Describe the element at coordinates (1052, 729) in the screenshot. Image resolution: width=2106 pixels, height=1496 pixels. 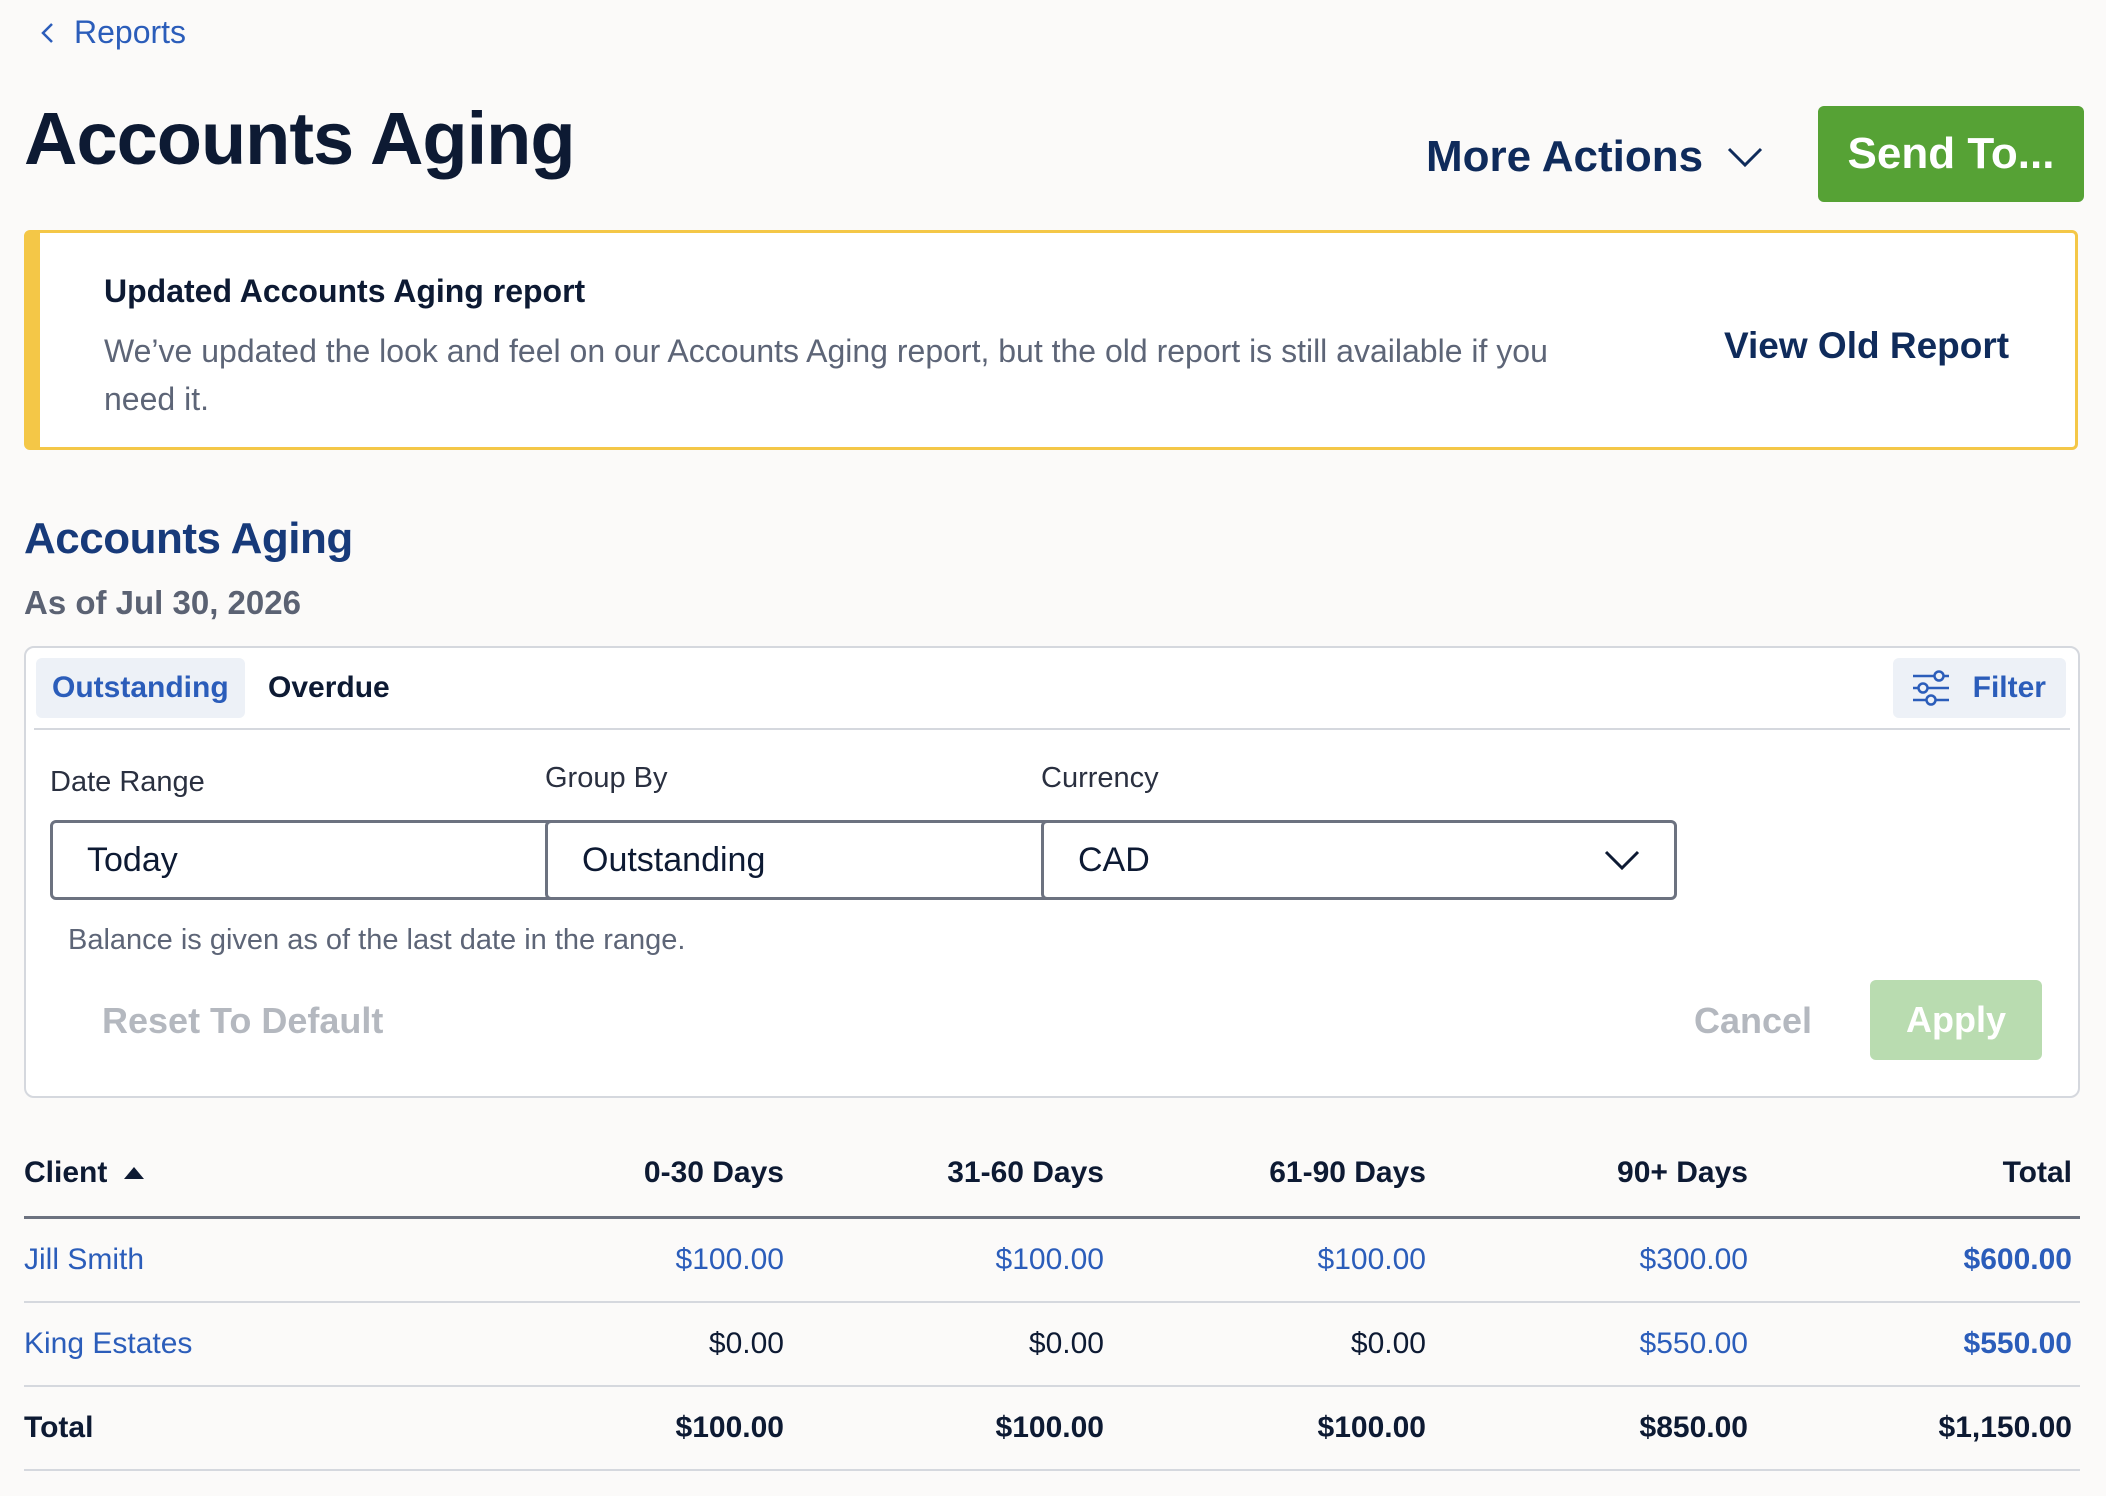
I see `tab-divider` at that location.